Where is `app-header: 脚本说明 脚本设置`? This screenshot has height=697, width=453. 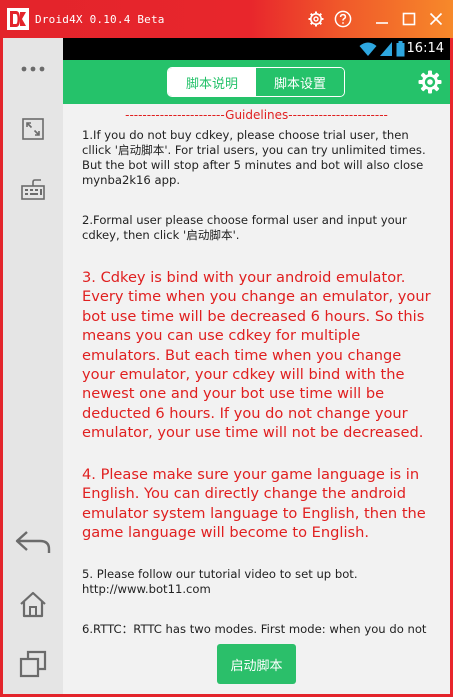 app-header: 脚本说明 脚本设置 is located at coordinates (256, 82).